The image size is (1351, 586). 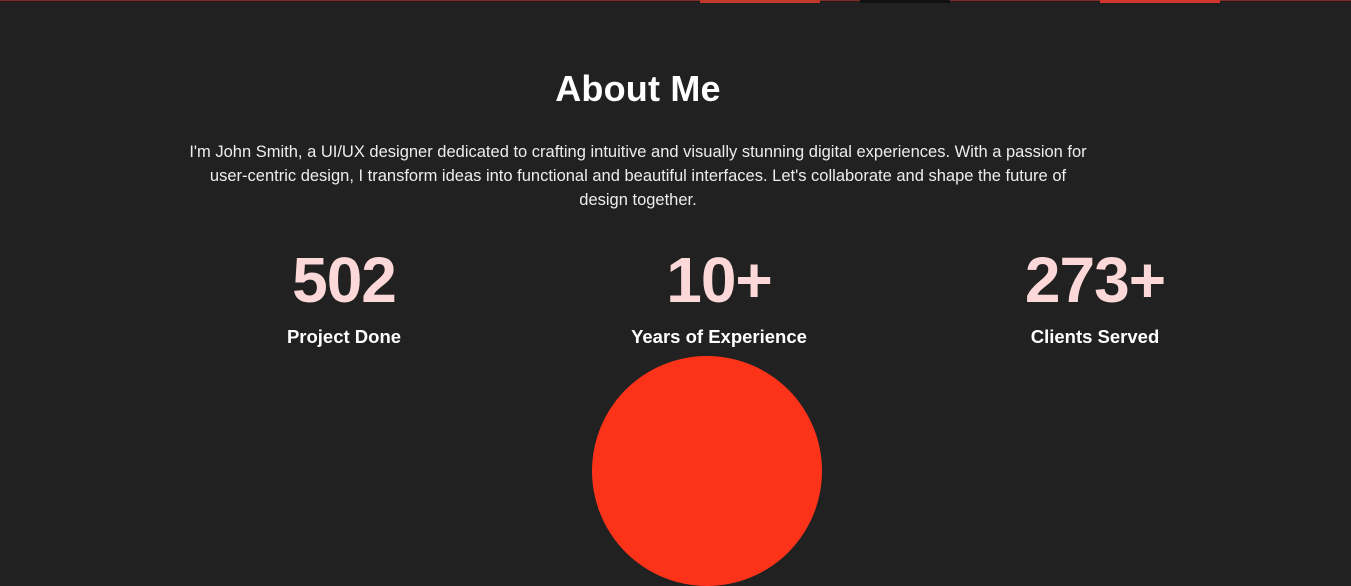 What do you see at coordinates (719, 336) in the screenshot?
I see `stat-label: Years of Experience` at bounding box center [719, 336].